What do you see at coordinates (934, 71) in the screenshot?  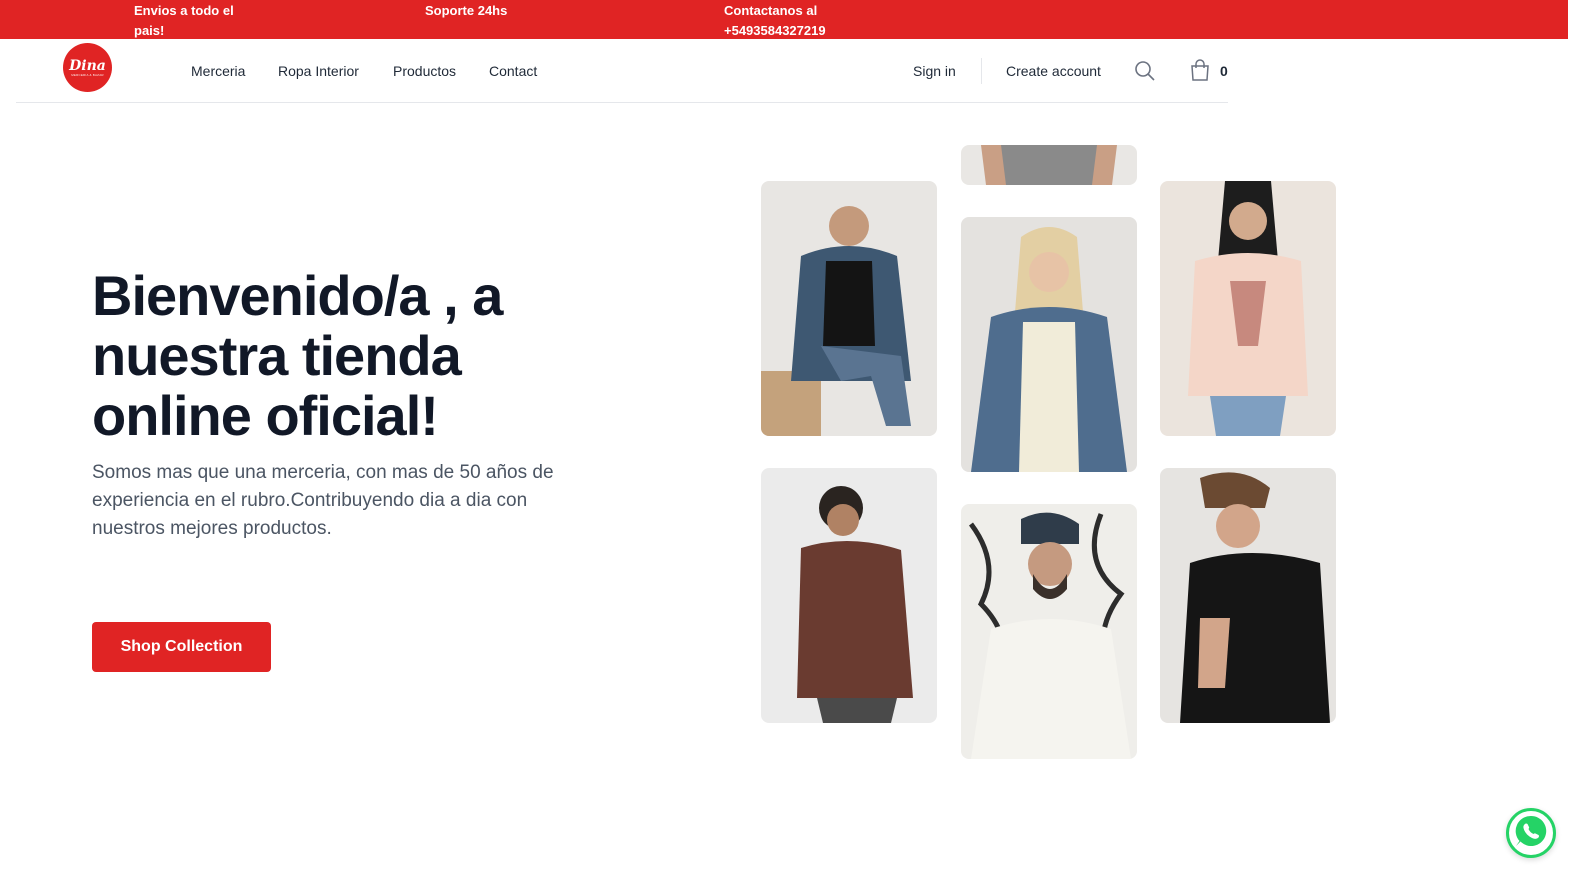 I see `sign-in-link: Sign in` at bounding box center [934, 71].